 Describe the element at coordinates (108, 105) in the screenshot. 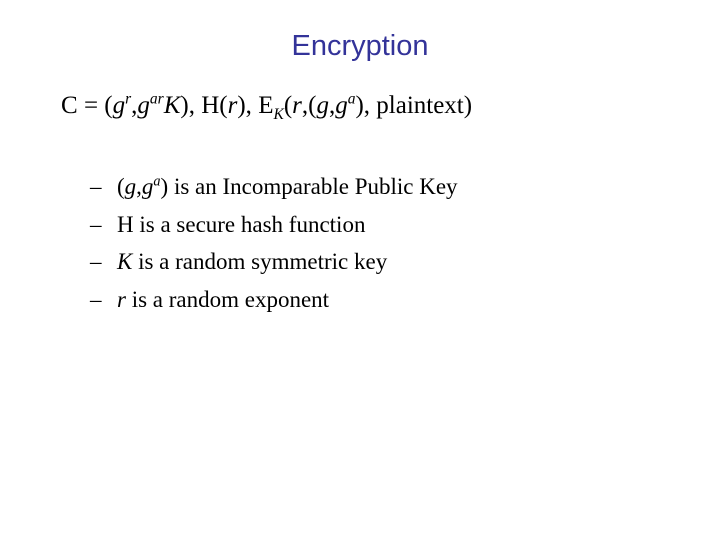

I see `formula-open-paren: (` at that location.